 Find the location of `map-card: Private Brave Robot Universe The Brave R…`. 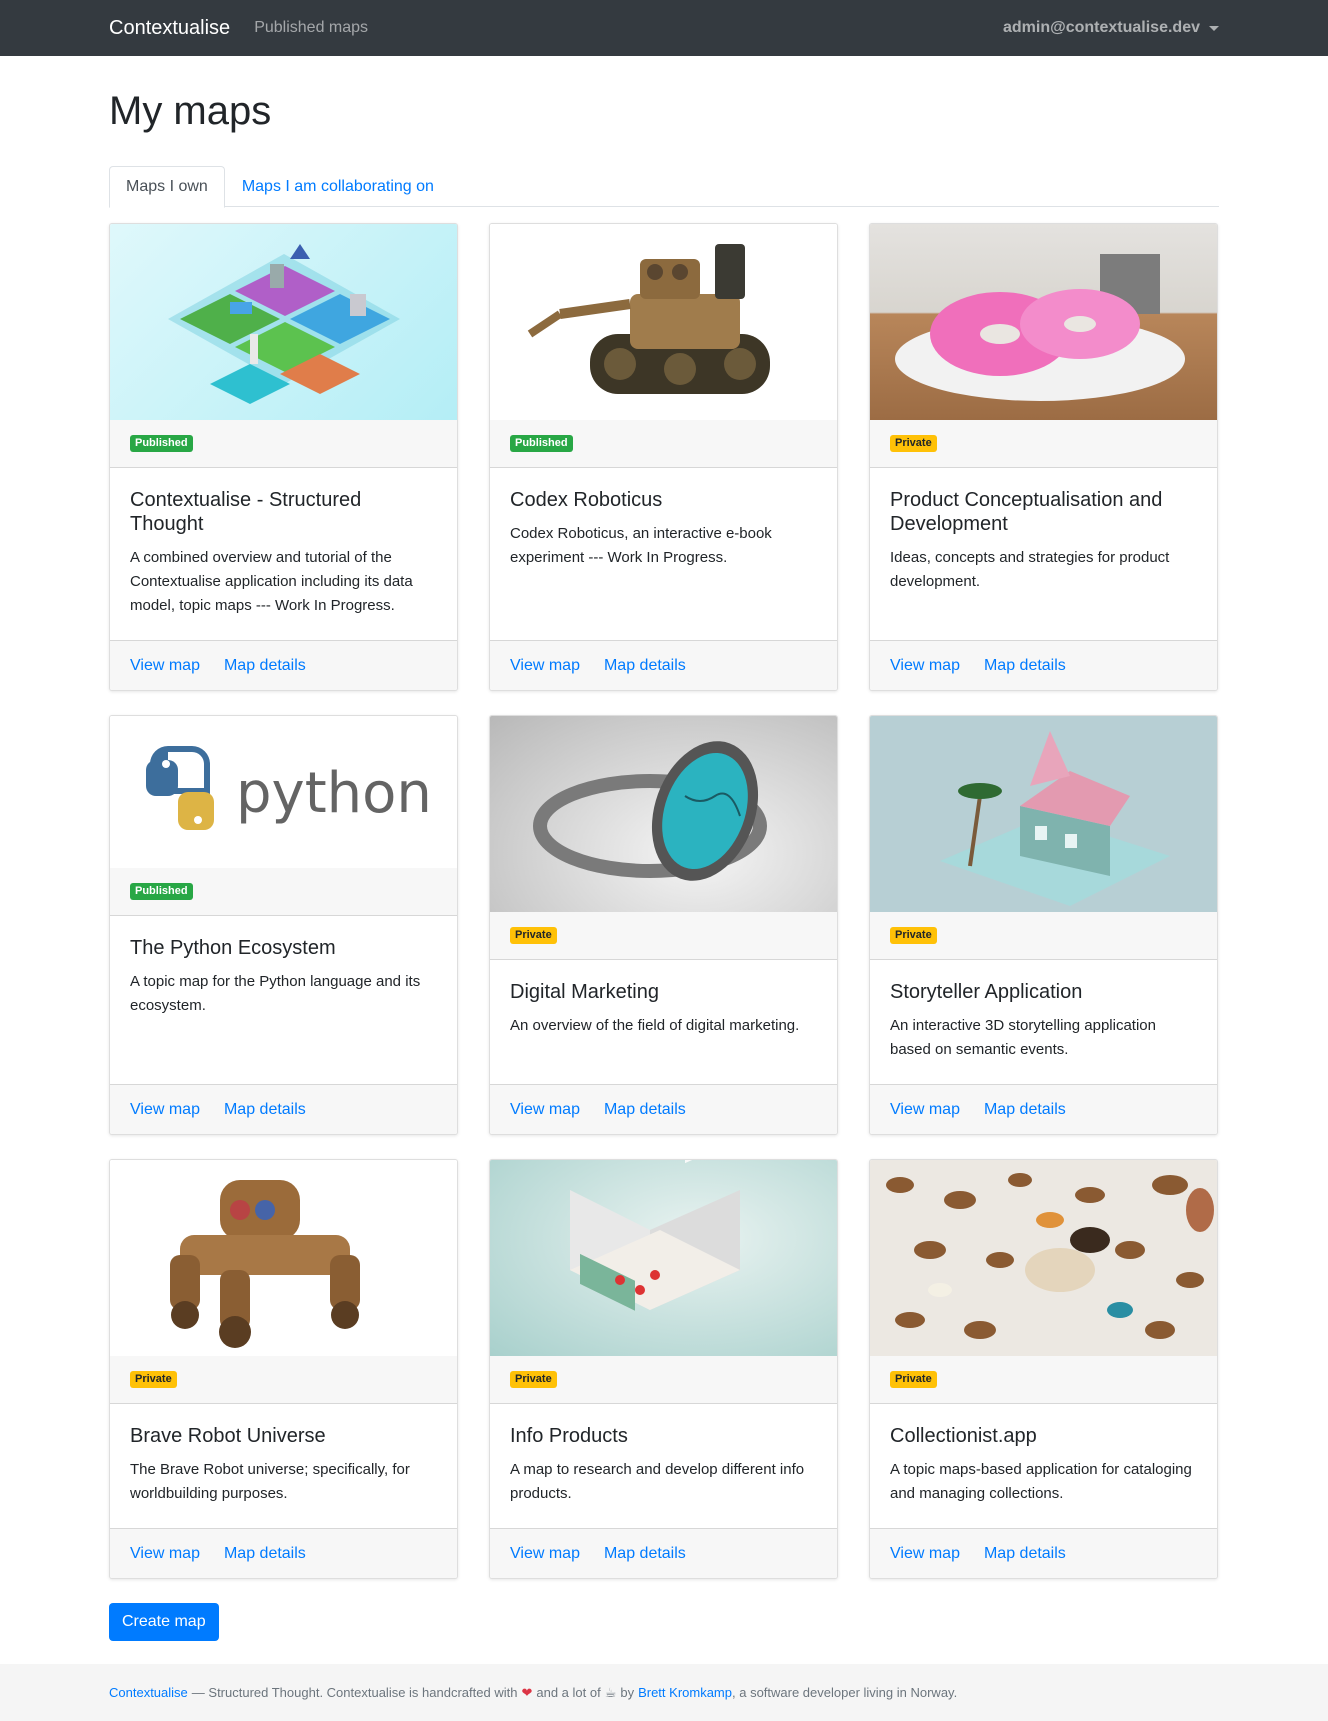

map-card: Private Brave Robot Universe The Brave R… is located at coordinates (283, 1369).